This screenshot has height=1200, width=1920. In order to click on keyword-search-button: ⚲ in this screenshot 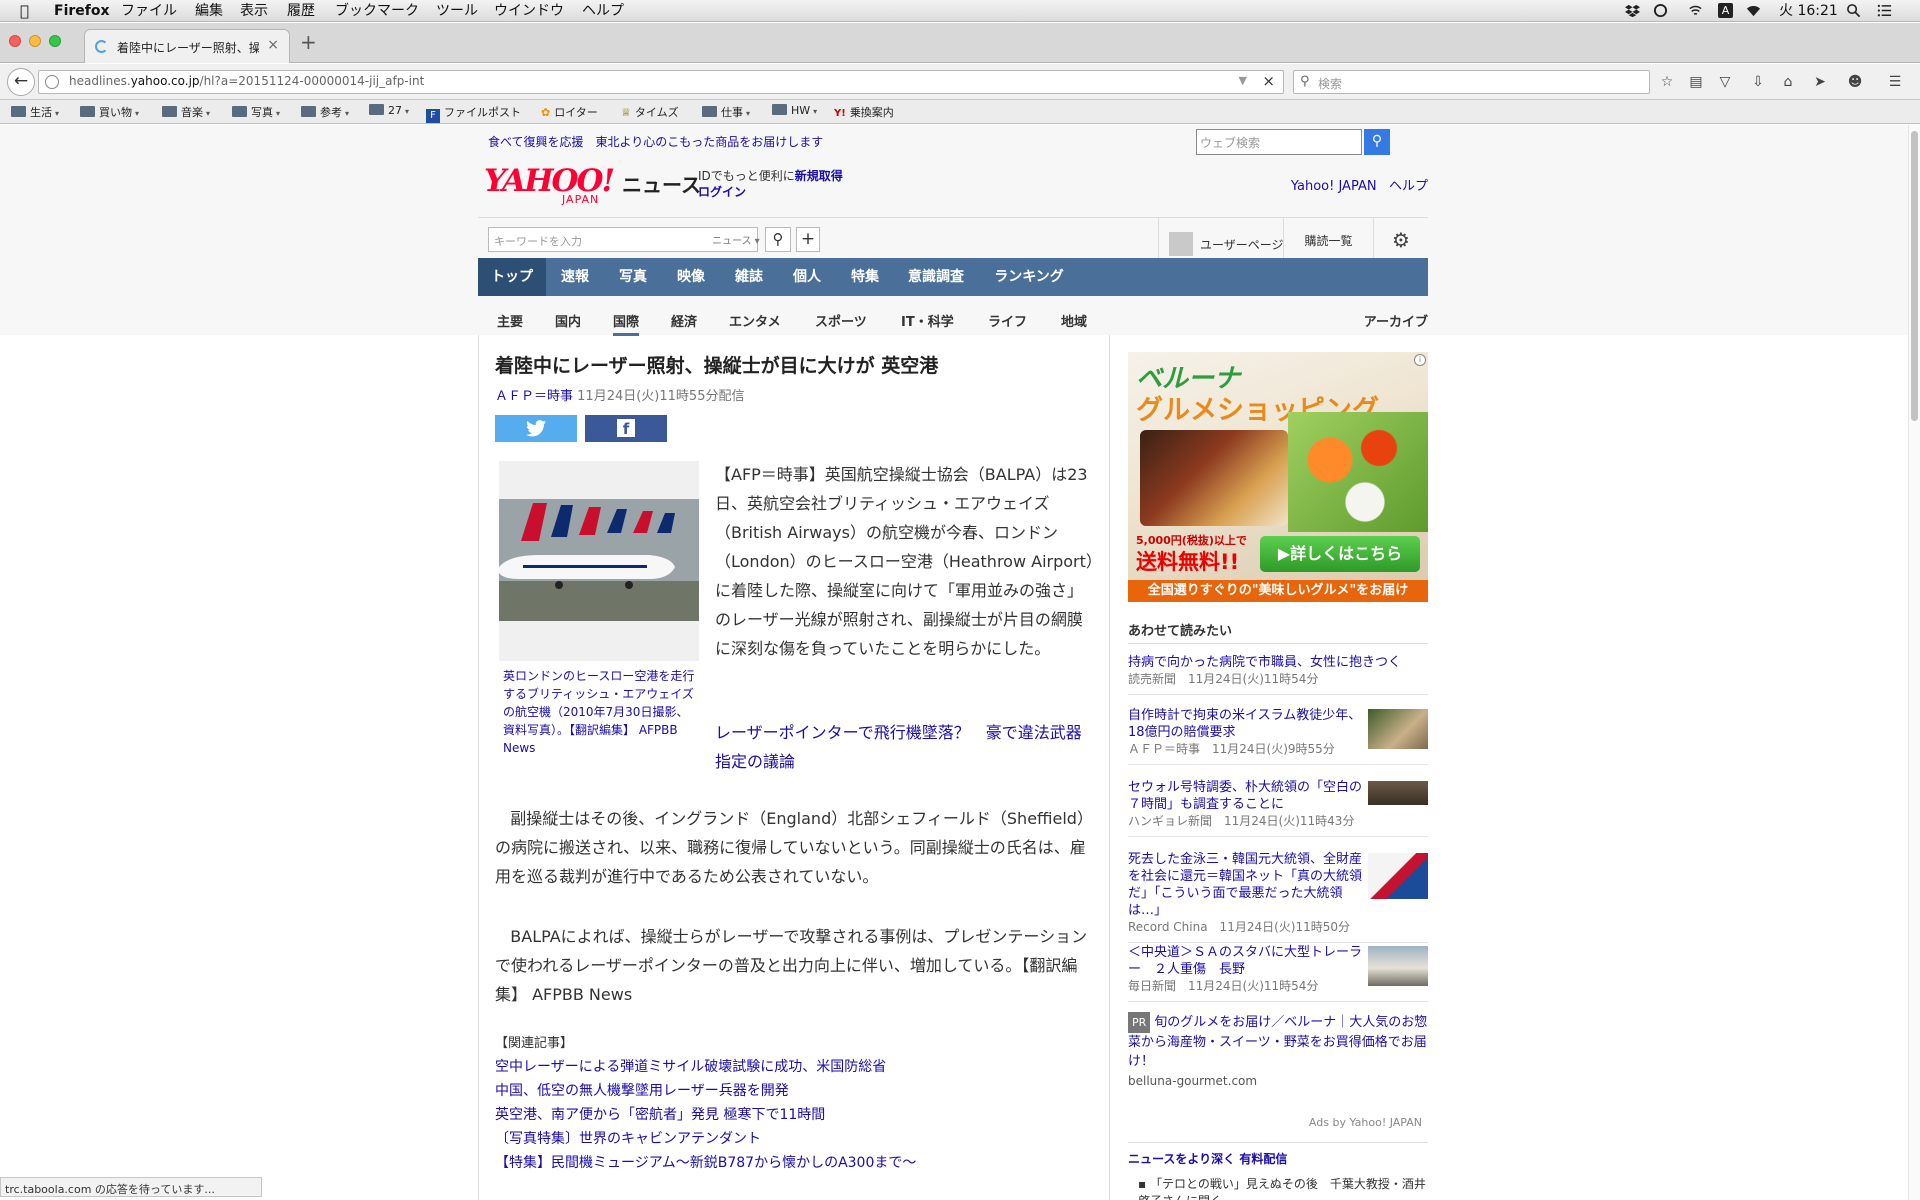, I will do `click(778, 239)`.